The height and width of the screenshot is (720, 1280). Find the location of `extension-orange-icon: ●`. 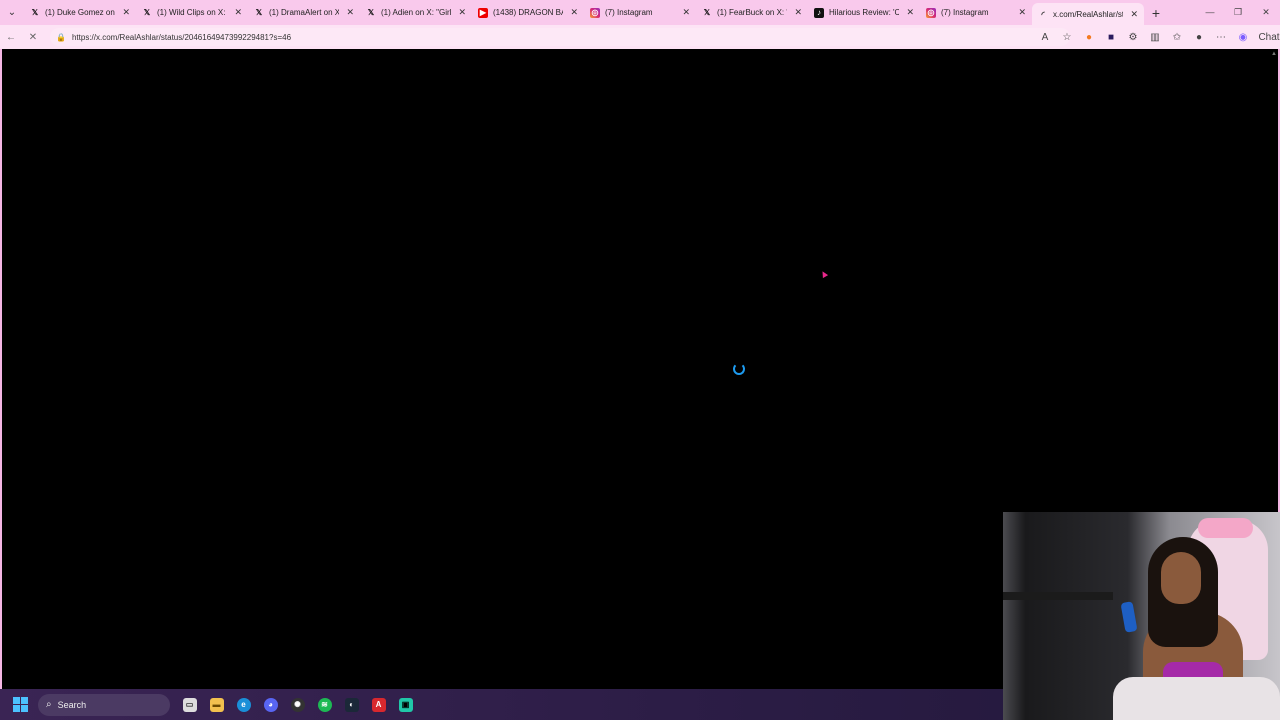

extension-orange-icon: ● is located at coordinates (1089, 37).